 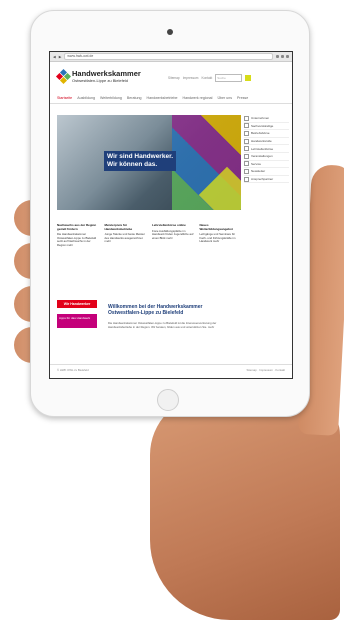 What do you see at coordinates (54, 57) in the screenshot?
I see `back-icon: ◀` at bounding box center [54, 57].